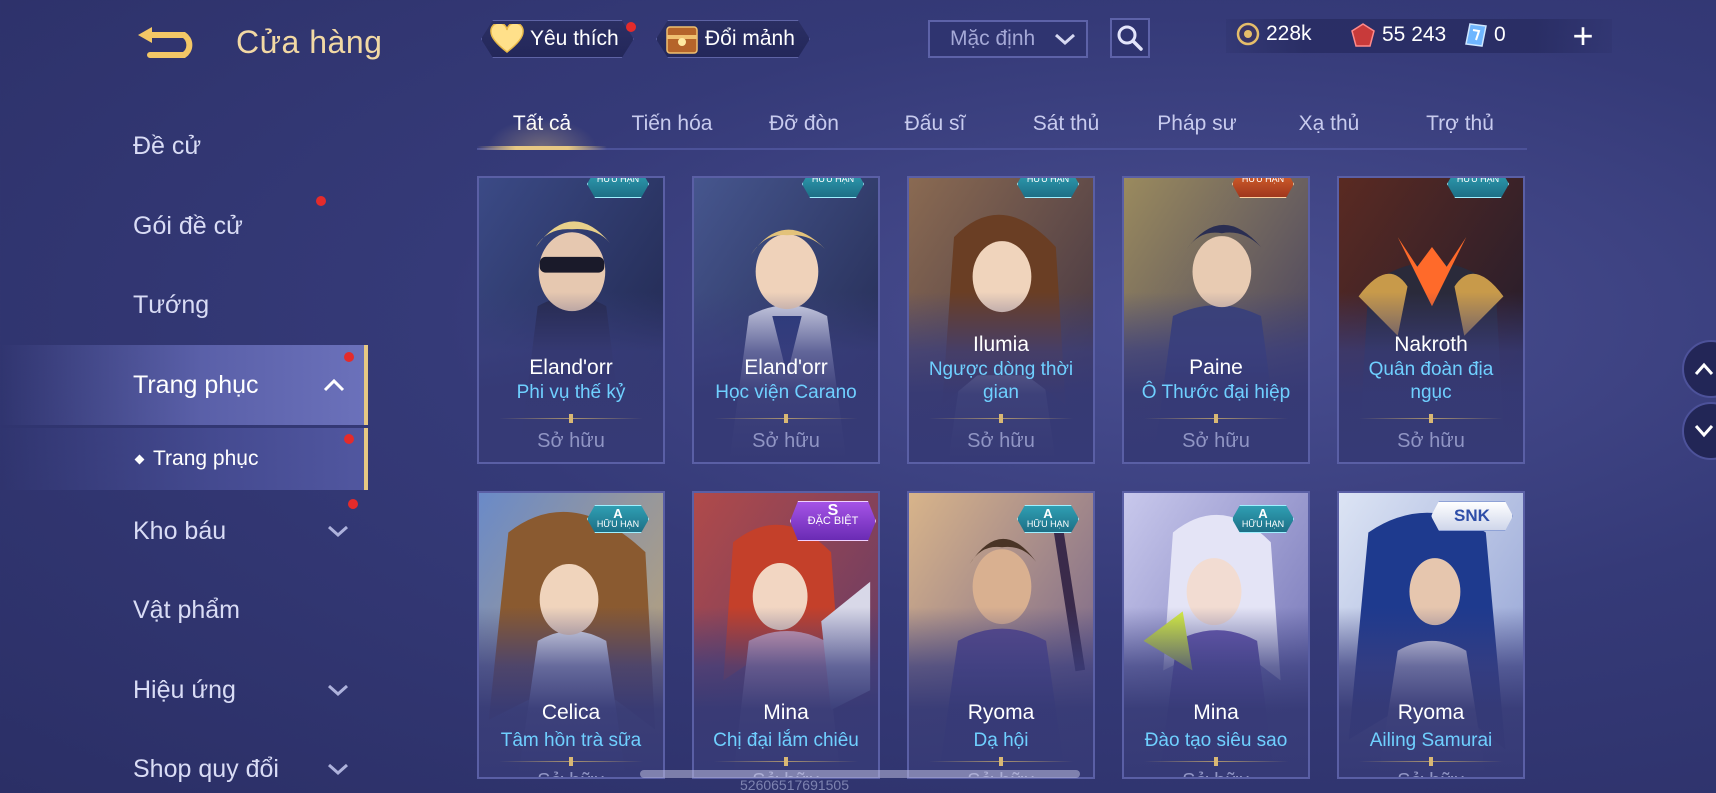 The width and height of the screenshot is (1716, 793). What do you see at coordinates (1216, 740) in the screenshot?
I see `skin-name: Đào tạo siêu sao` at bounding box center [1216, 740].